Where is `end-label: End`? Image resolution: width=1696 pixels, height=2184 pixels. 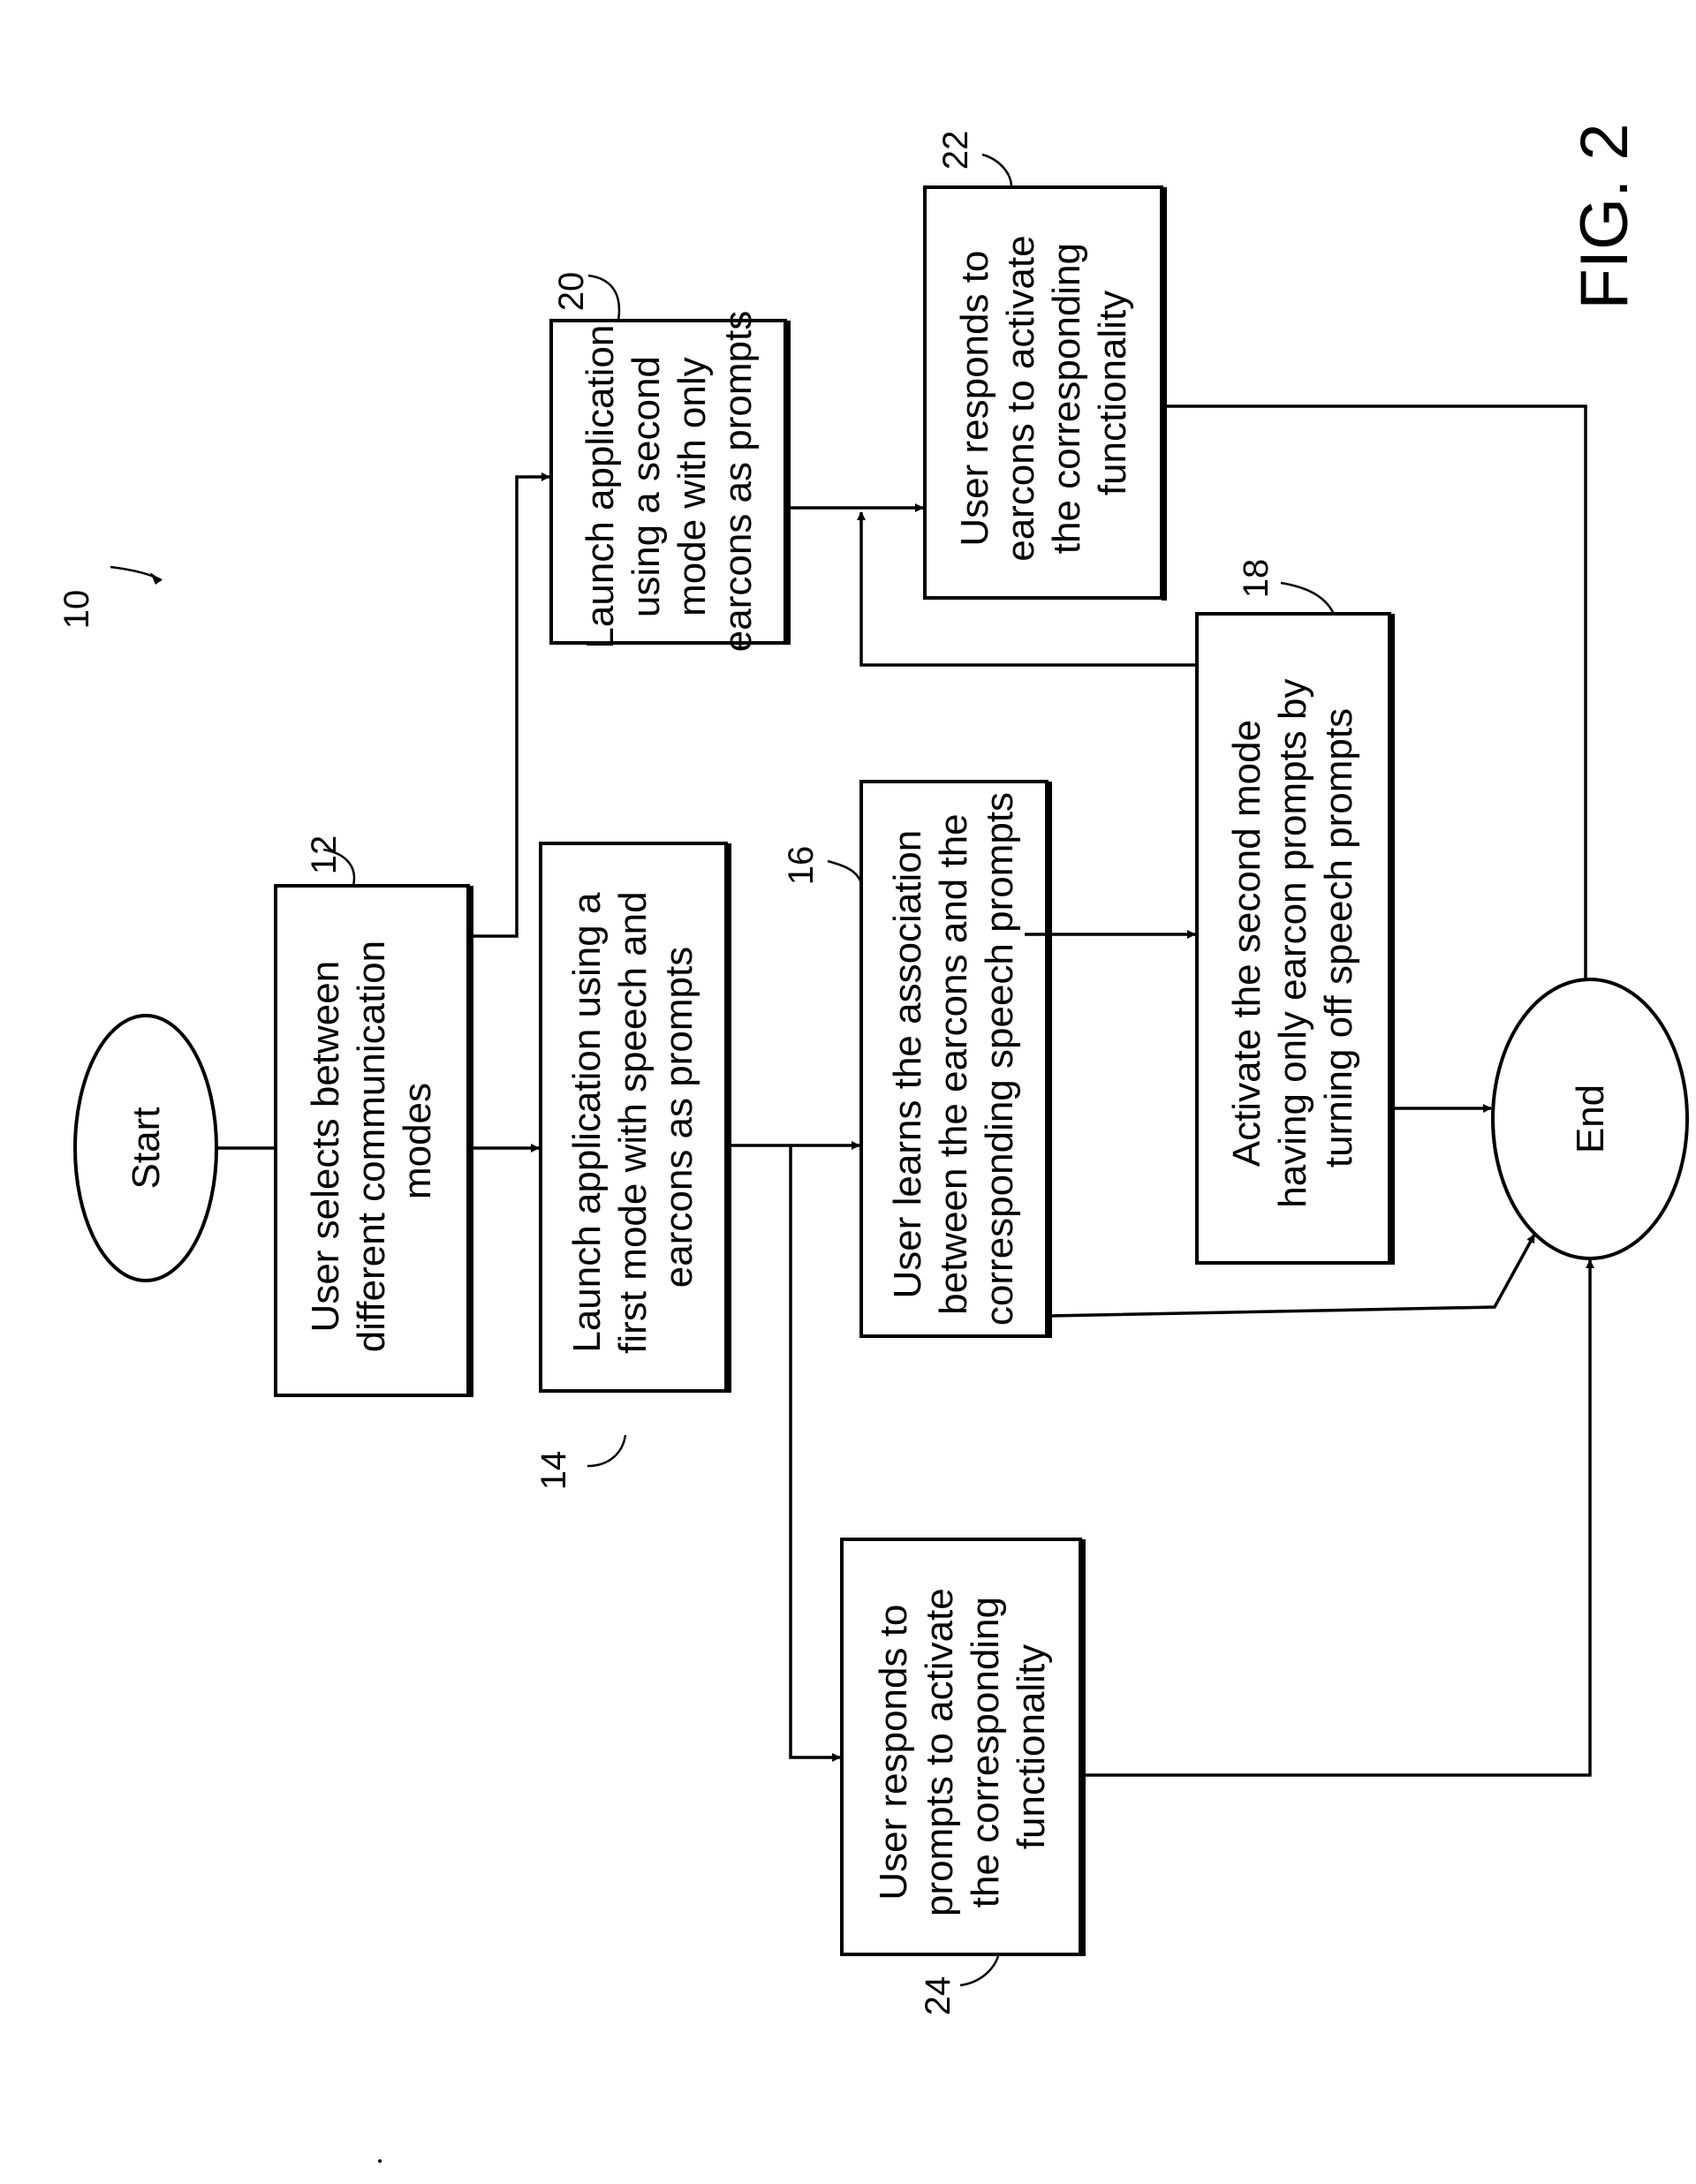
end-label: End is located at coordinates (1590, 1118).